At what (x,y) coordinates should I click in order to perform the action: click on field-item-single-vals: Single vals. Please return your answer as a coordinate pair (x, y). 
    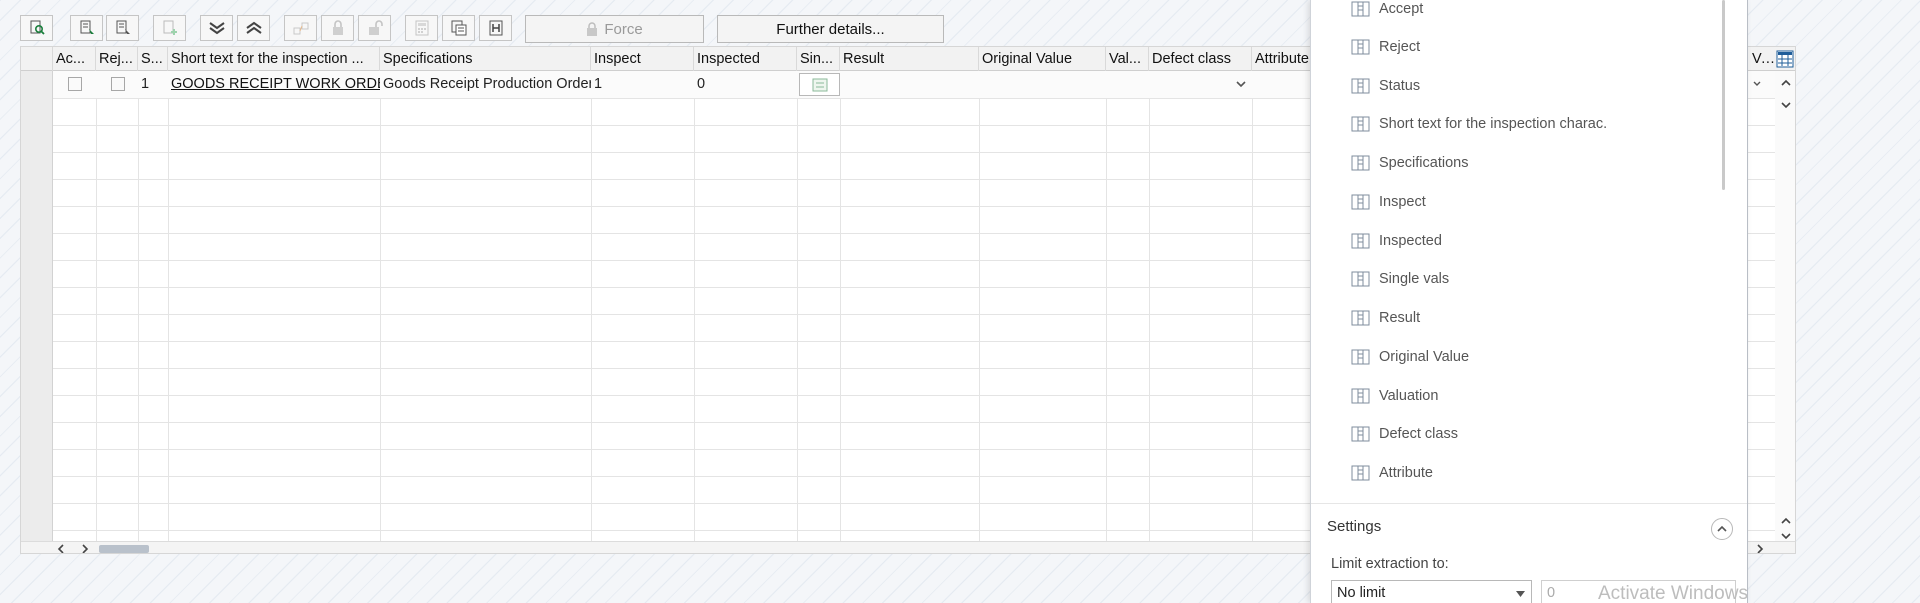
    Looking at the image, I should click on (1400, 279).